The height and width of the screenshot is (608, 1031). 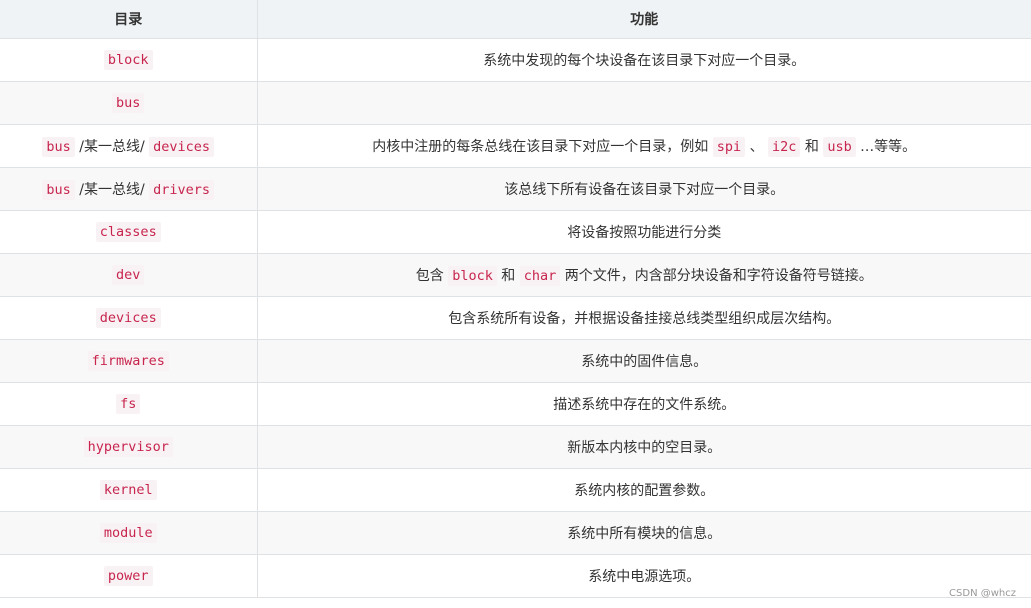 I want to click on function-cell: 系统中发现的每个块设备在该目录下对应一个目录。, so click(x=644, y=60).